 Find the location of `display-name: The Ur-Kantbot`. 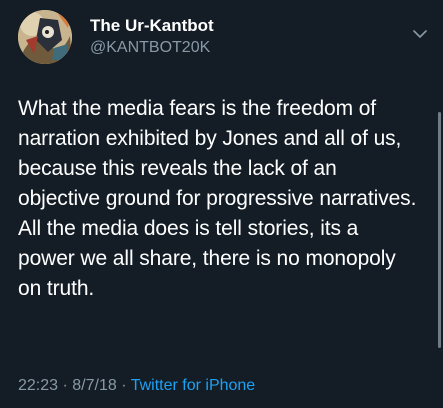

display-name: The Ur-Kantbot is located at coordinates (152, 26).